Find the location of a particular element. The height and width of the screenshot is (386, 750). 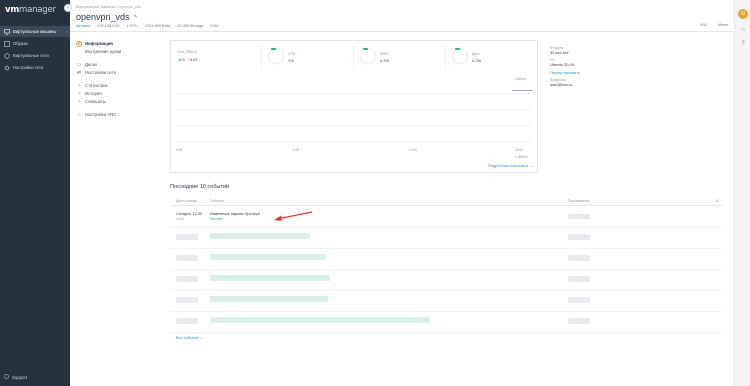

network-label: Сеть, Мбит/с is located at coordinates (187, 52).